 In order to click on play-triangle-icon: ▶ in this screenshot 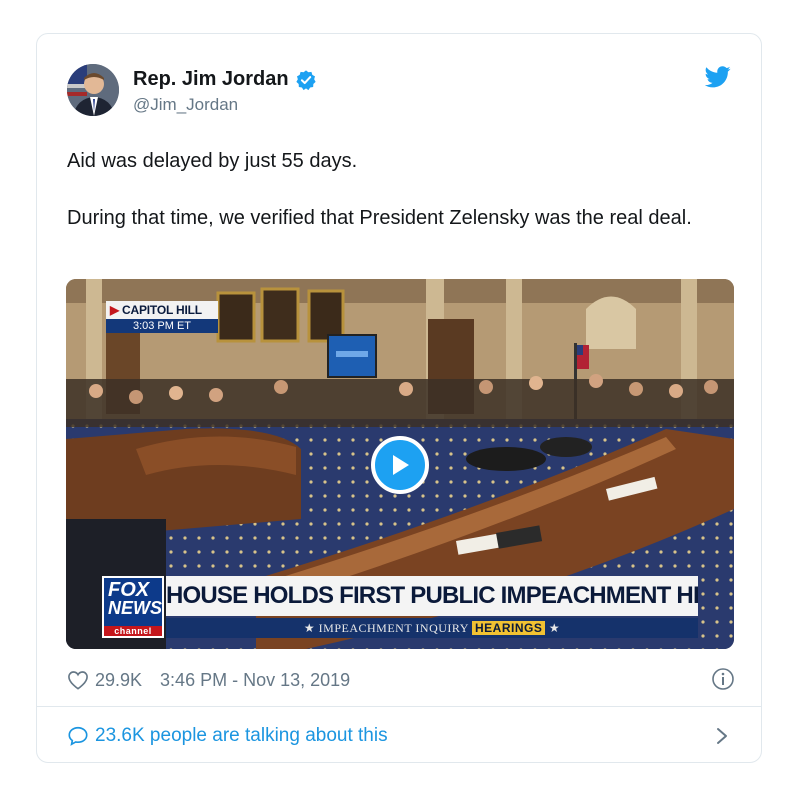, I will do `click(115, 310)`.